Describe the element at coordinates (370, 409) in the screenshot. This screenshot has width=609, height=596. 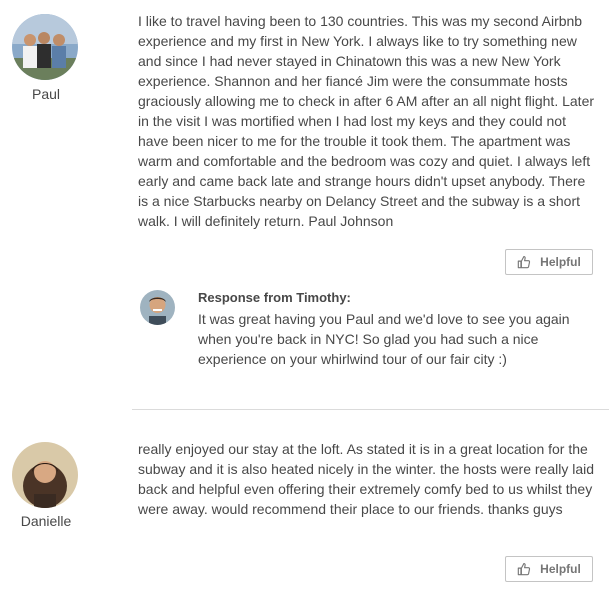
I see `review-divider` at that location.